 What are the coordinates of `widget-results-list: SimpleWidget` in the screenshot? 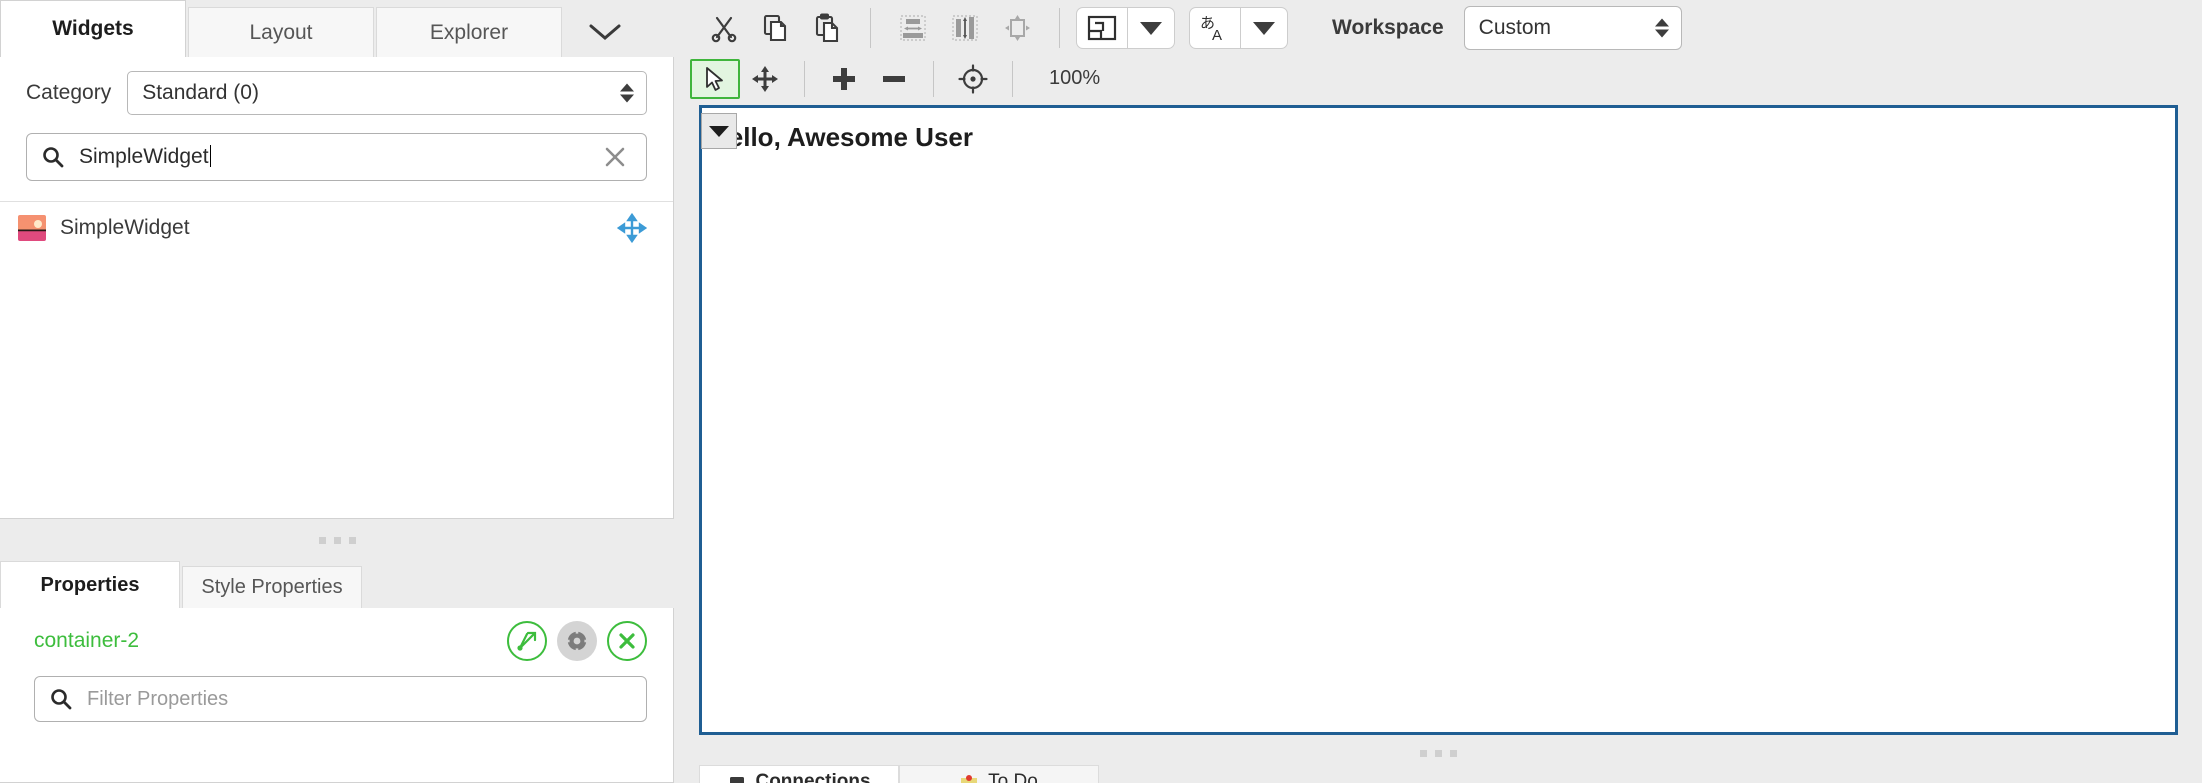 It's located at (336, 227).